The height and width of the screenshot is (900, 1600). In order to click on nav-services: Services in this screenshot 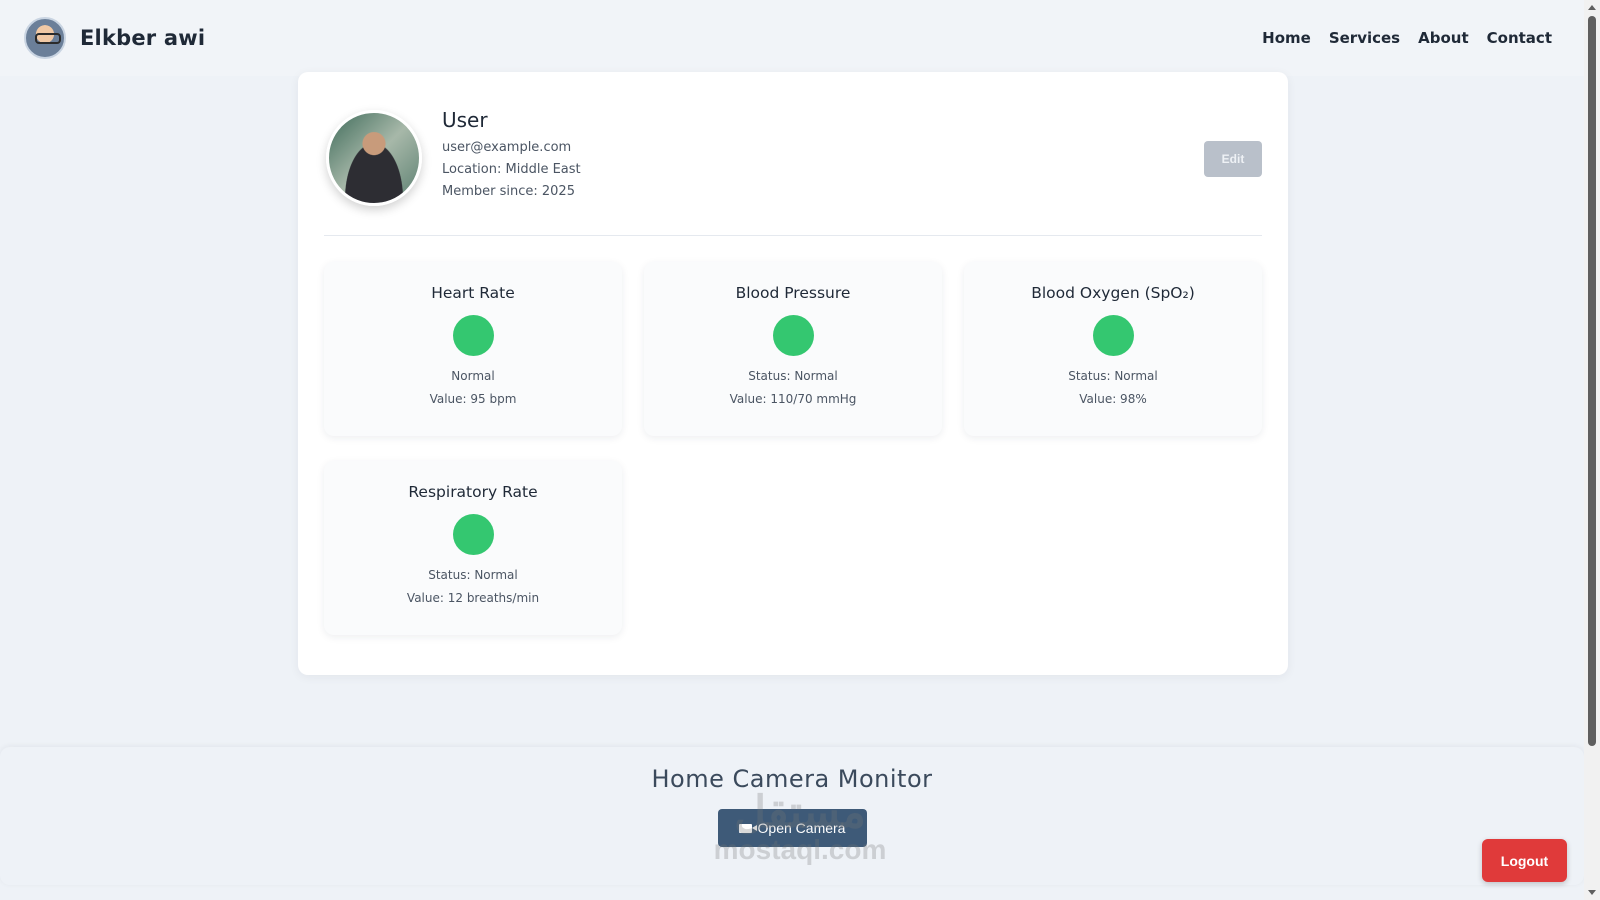, I will do `click(1364, 38)`.